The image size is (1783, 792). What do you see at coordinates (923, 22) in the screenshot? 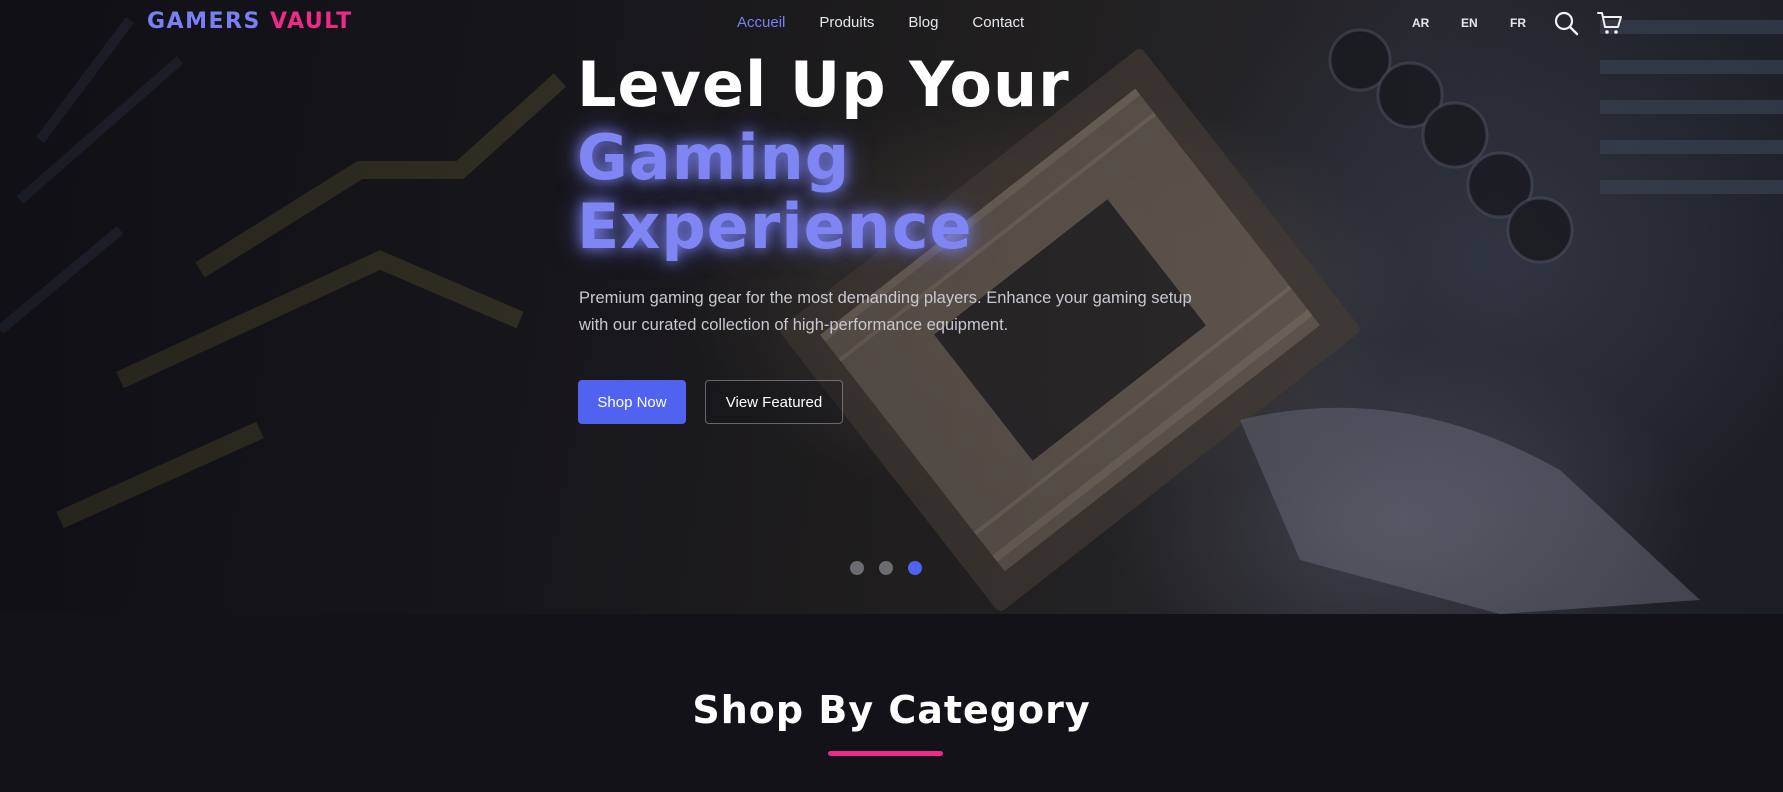
I see `nav-link-blog: Blog` at bounding box center [923, 22].